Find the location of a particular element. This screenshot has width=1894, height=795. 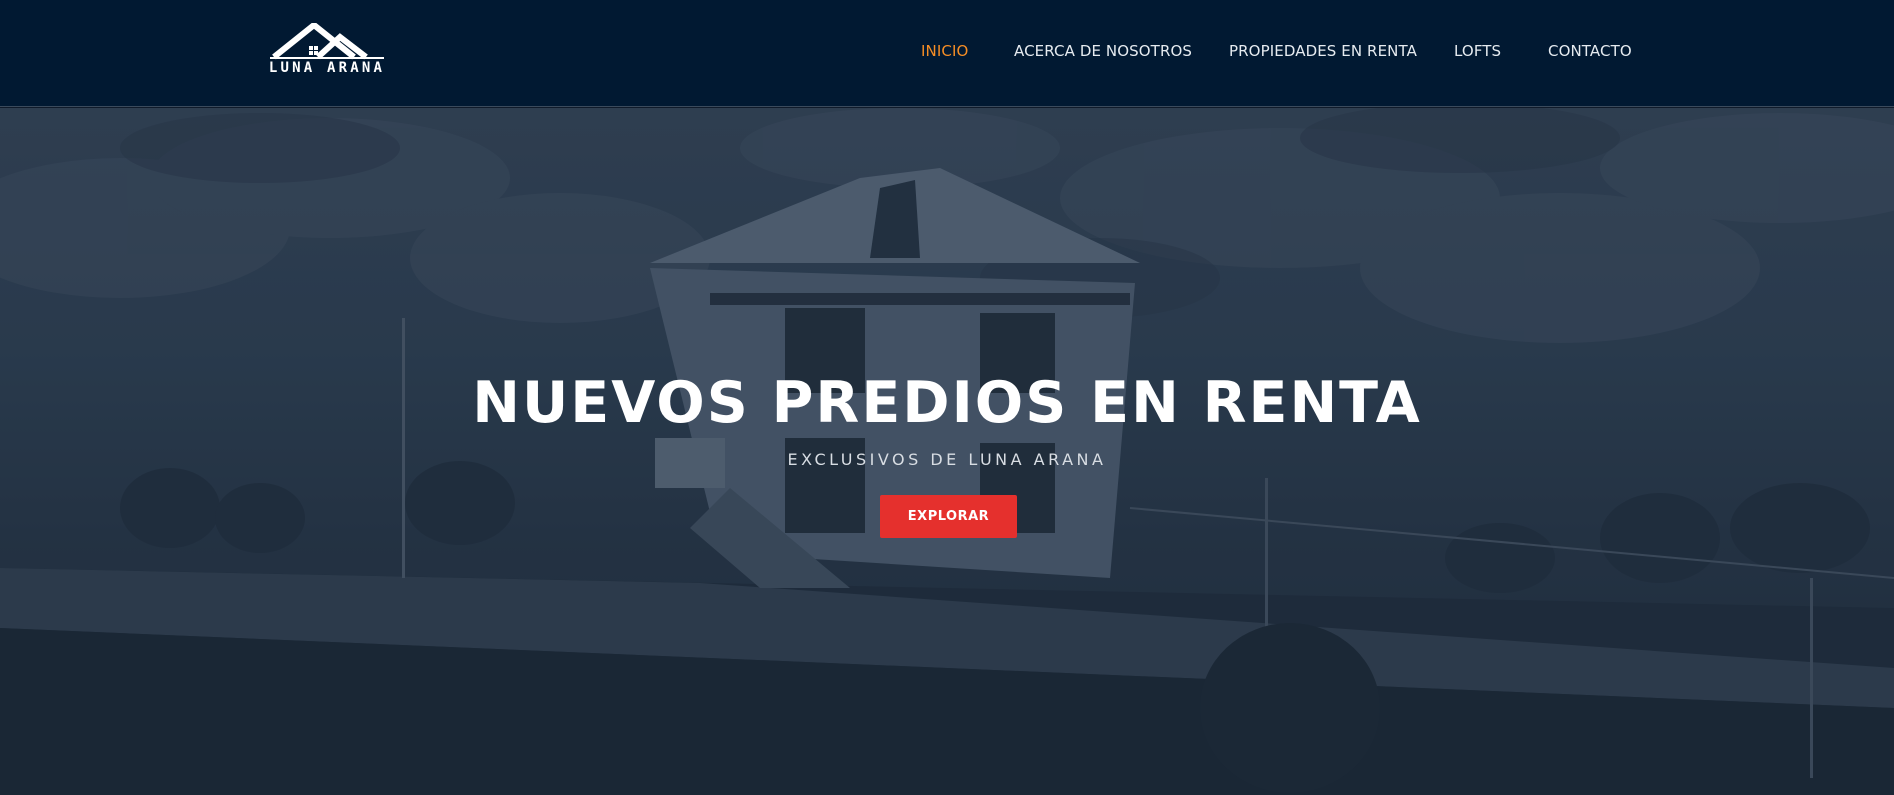

nav-item-lofts: LOFTS is located at coordinates (1477, 51).